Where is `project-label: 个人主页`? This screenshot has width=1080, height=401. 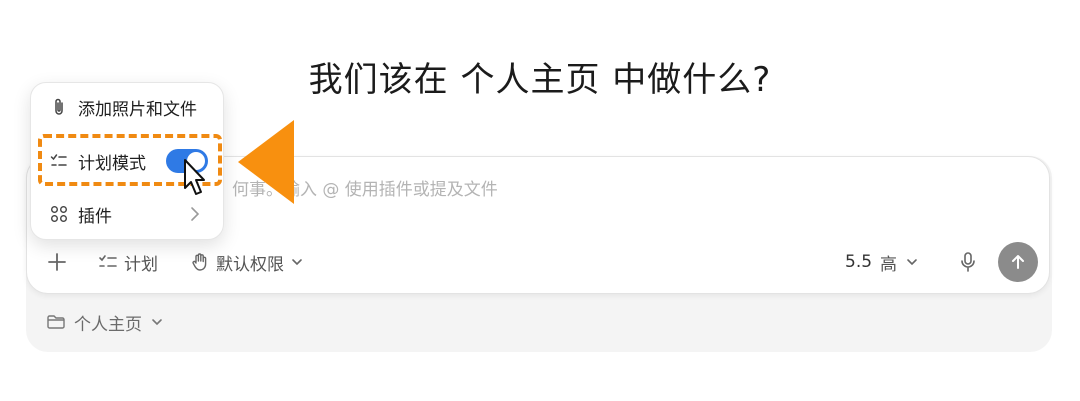 project-label: 个人主页 is located at coordinates (108, 324).